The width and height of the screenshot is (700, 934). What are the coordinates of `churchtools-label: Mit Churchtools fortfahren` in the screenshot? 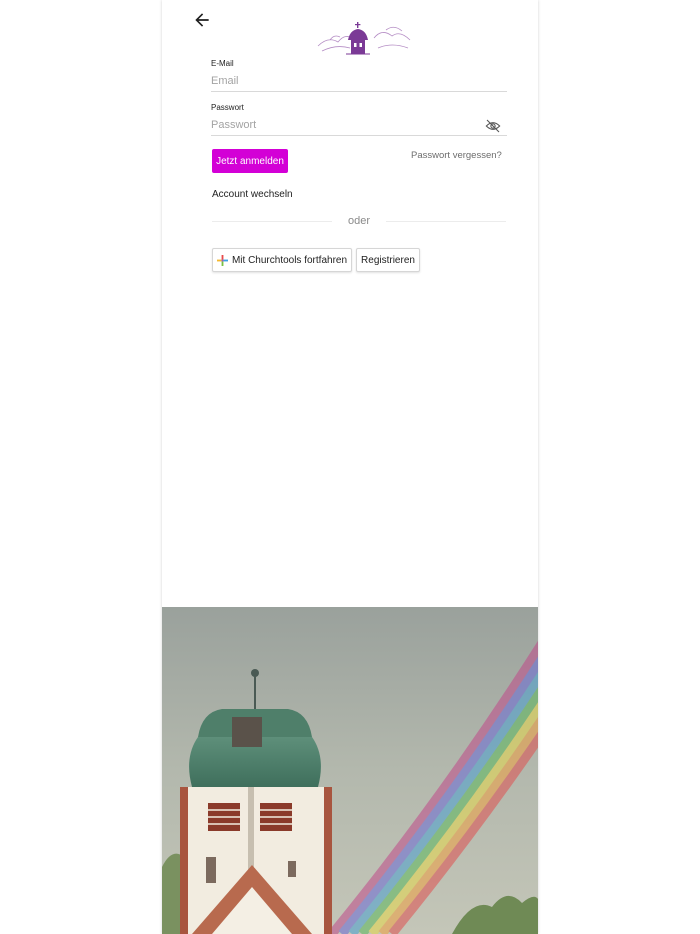 It's located at (289, 260).